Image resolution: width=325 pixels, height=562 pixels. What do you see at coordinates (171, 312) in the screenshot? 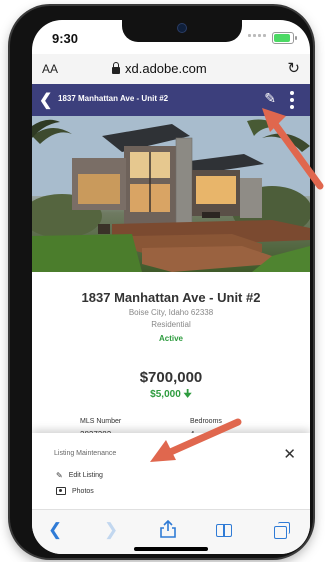
I see `listing-city: Boise City, Idaho 62338` at bounding box center [171, 312].